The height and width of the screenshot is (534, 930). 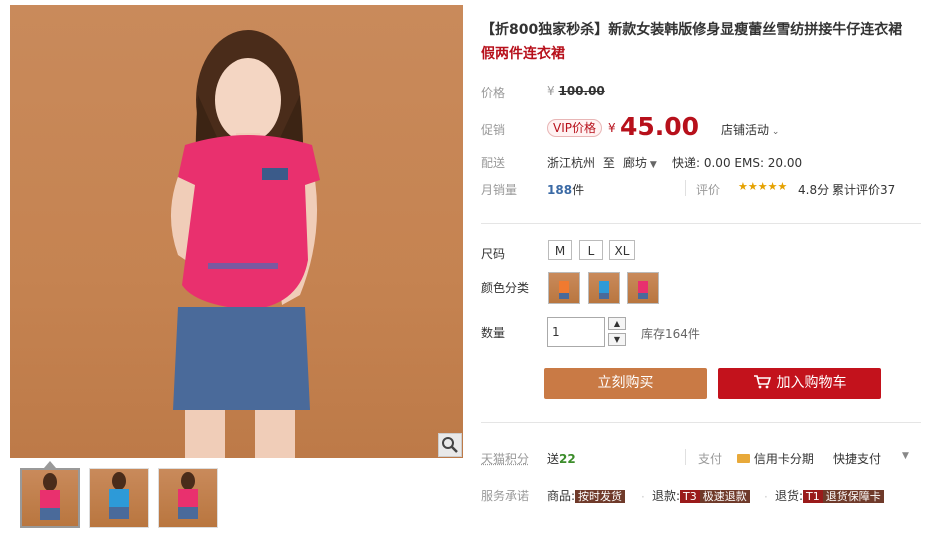 I want to click on service-goods: 商品: 按时发货, so click(x=586, y=495).